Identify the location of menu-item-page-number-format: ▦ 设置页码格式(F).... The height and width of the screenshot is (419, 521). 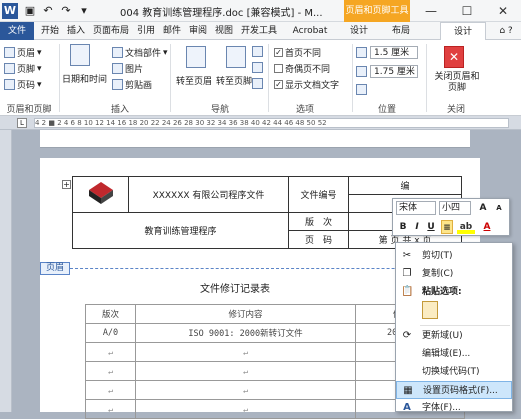
(454, 390).